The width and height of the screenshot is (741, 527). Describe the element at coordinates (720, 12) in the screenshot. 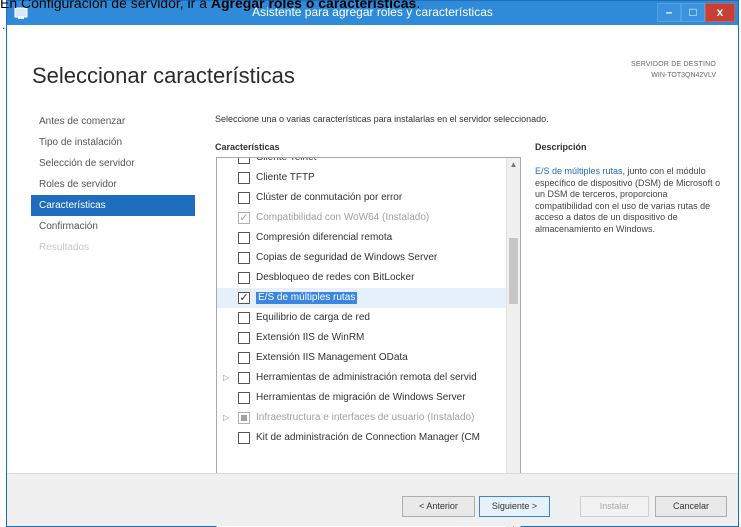

I see `close-button: x` at that location.